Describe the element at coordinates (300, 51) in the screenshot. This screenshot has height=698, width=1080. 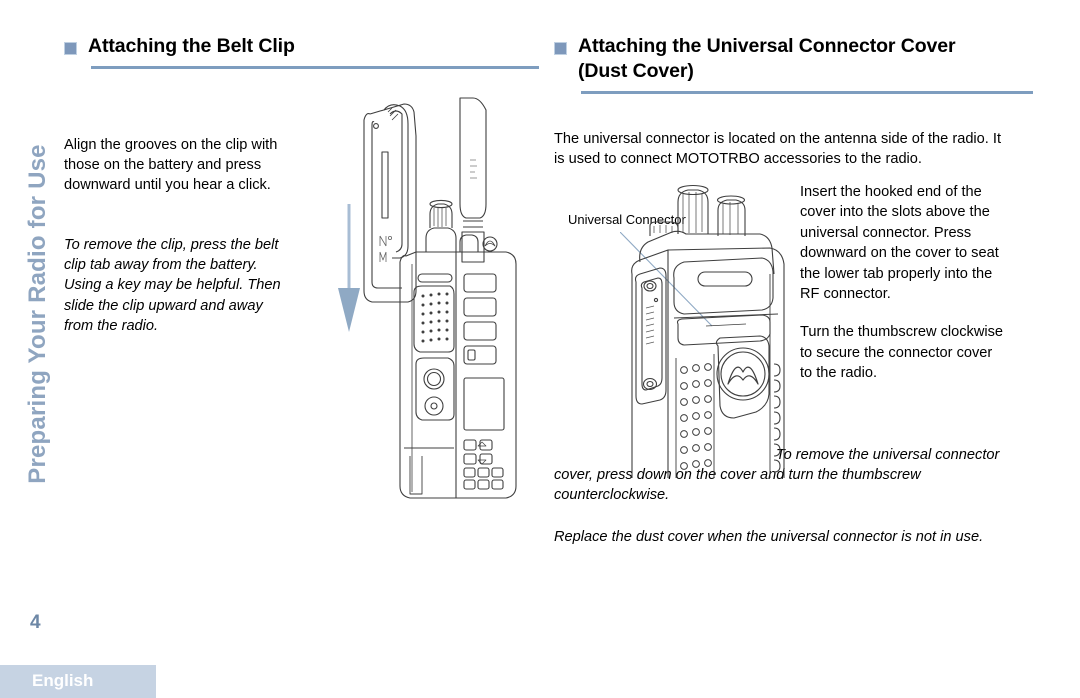
I see `left-section-heading: Attaching the Belt Clip` at that location.